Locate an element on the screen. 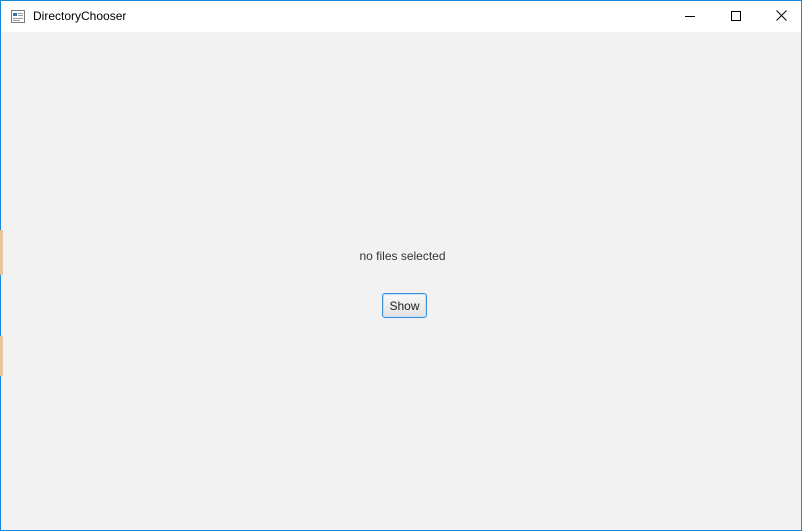 The width and height of the screenshot is (803, 532). window-title: DirectoryChooser is located at coordinates (80, 16).